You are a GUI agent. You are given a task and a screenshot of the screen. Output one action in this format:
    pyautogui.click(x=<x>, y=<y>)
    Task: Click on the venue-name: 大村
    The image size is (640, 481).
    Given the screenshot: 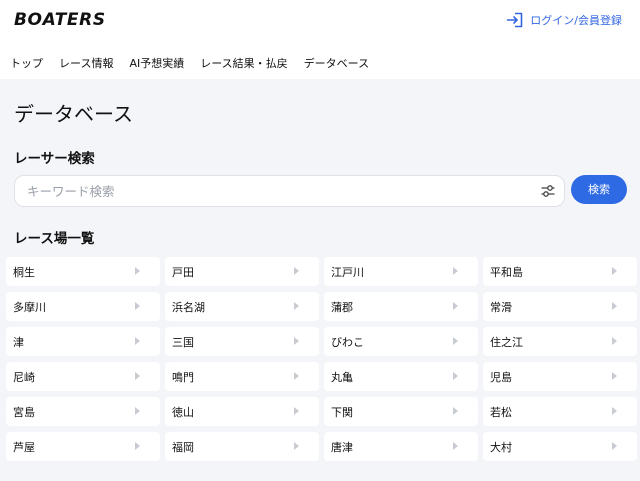 What is the action you would take?
    pyautogui.click(x=501, y=447)
    